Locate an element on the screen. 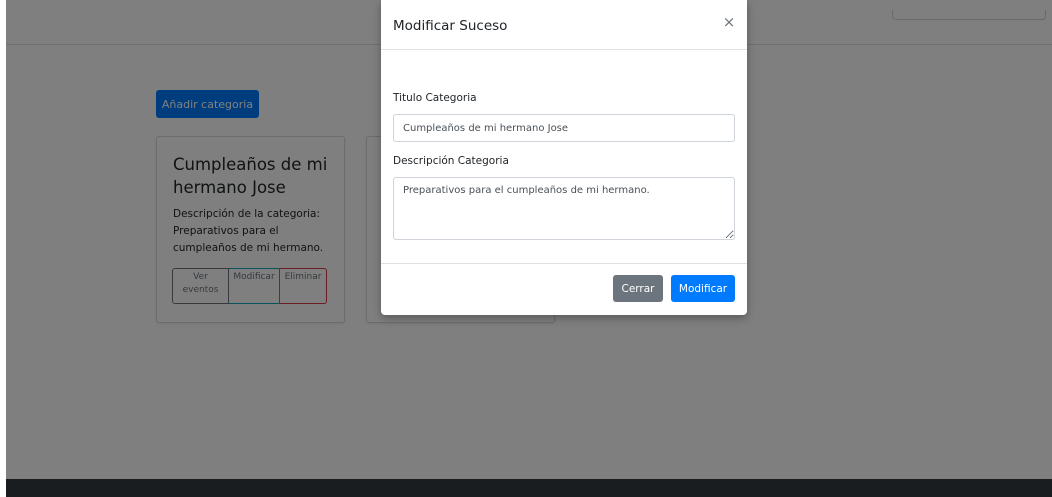  description-field-label: Descripción Categoria is located at coordinates (451, 161).